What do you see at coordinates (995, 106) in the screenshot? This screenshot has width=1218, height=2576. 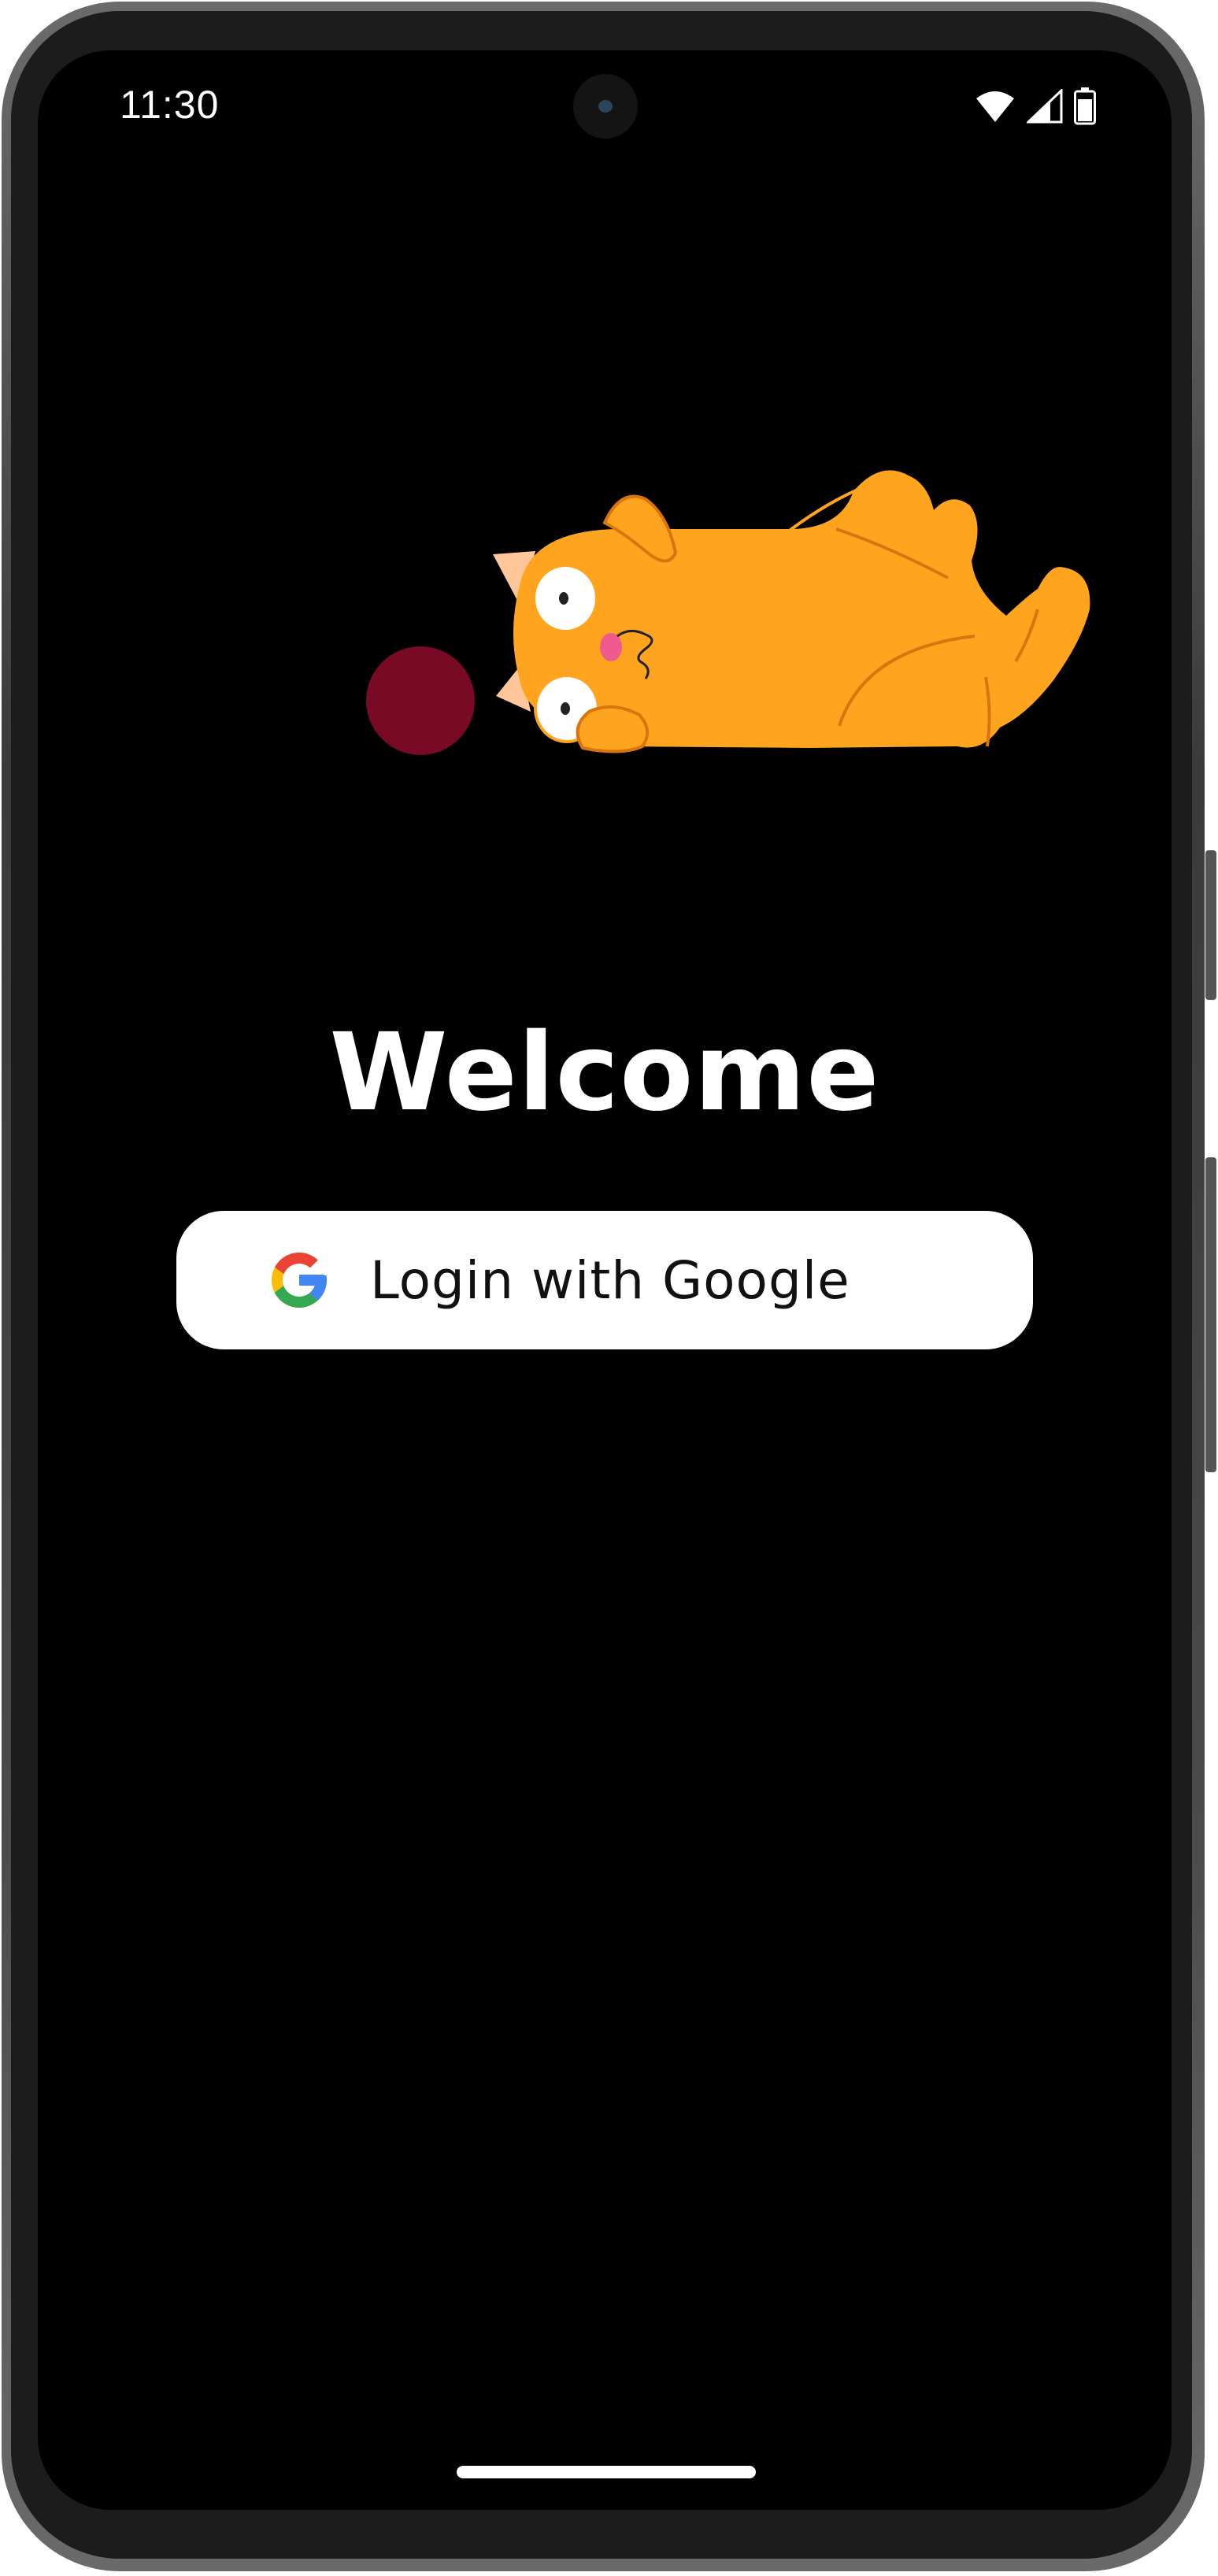 I see `wifi-icon` at bounding box center [995, 106].